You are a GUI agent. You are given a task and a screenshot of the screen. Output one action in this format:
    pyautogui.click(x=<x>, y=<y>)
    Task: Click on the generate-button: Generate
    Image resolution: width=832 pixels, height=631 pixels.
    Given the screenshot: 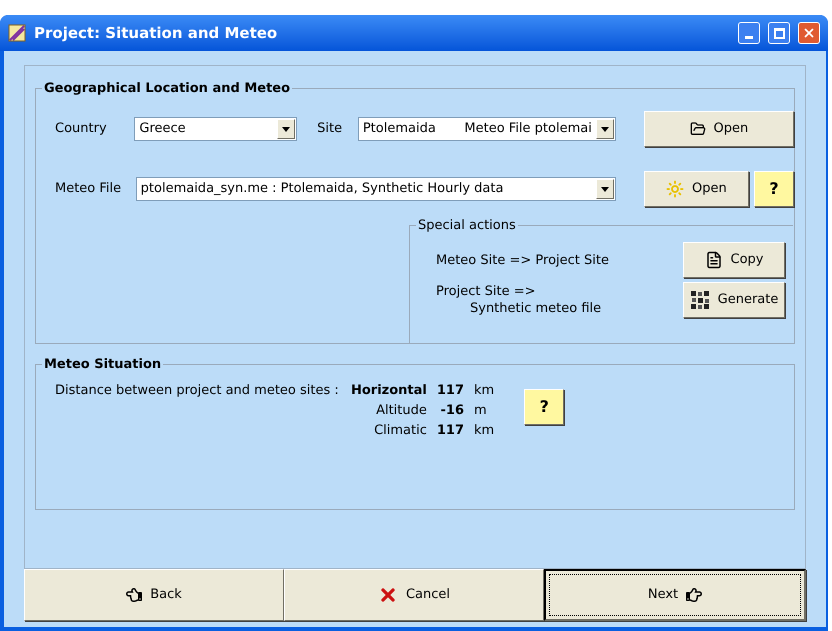 What is the action you would take?
    pyautogui.click(x=734, y=300)
    